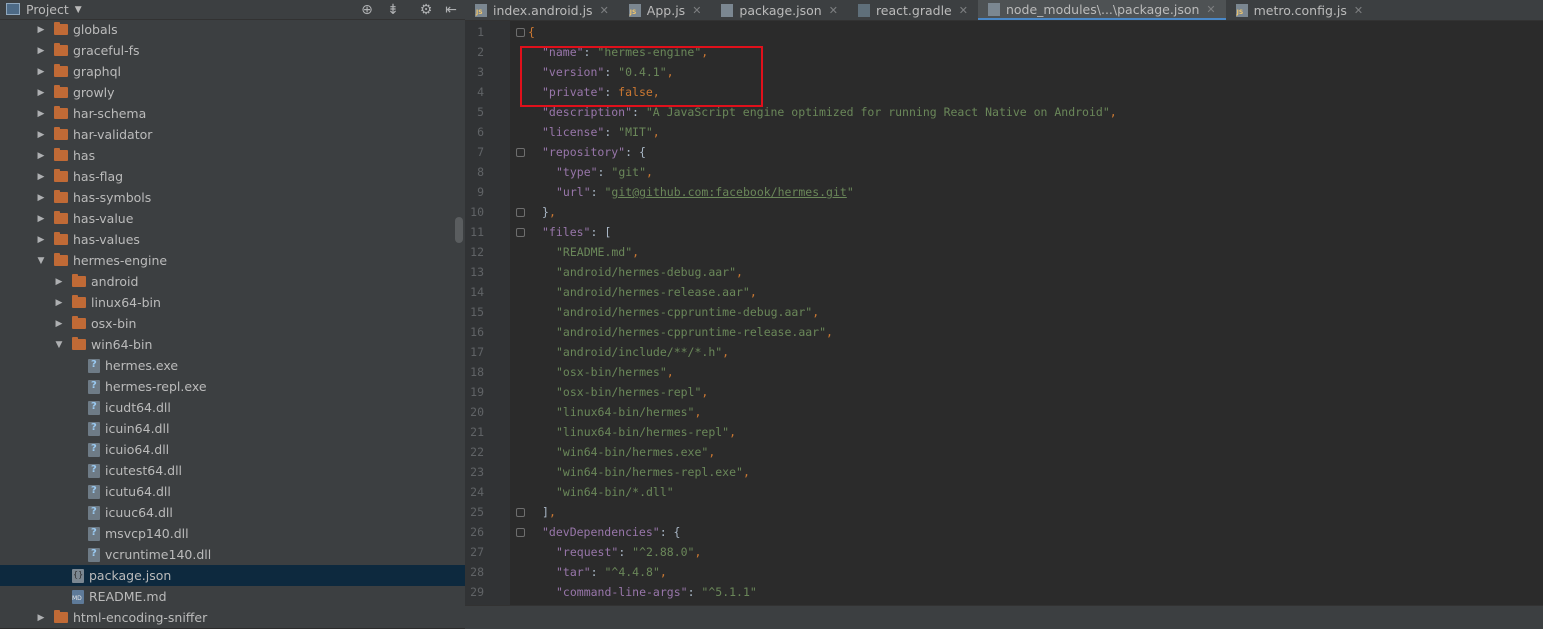 This screenshot has width=1543, height=629. I want to click on code-line: "linux64-bin/hermes-repl",, so click(646, 432).